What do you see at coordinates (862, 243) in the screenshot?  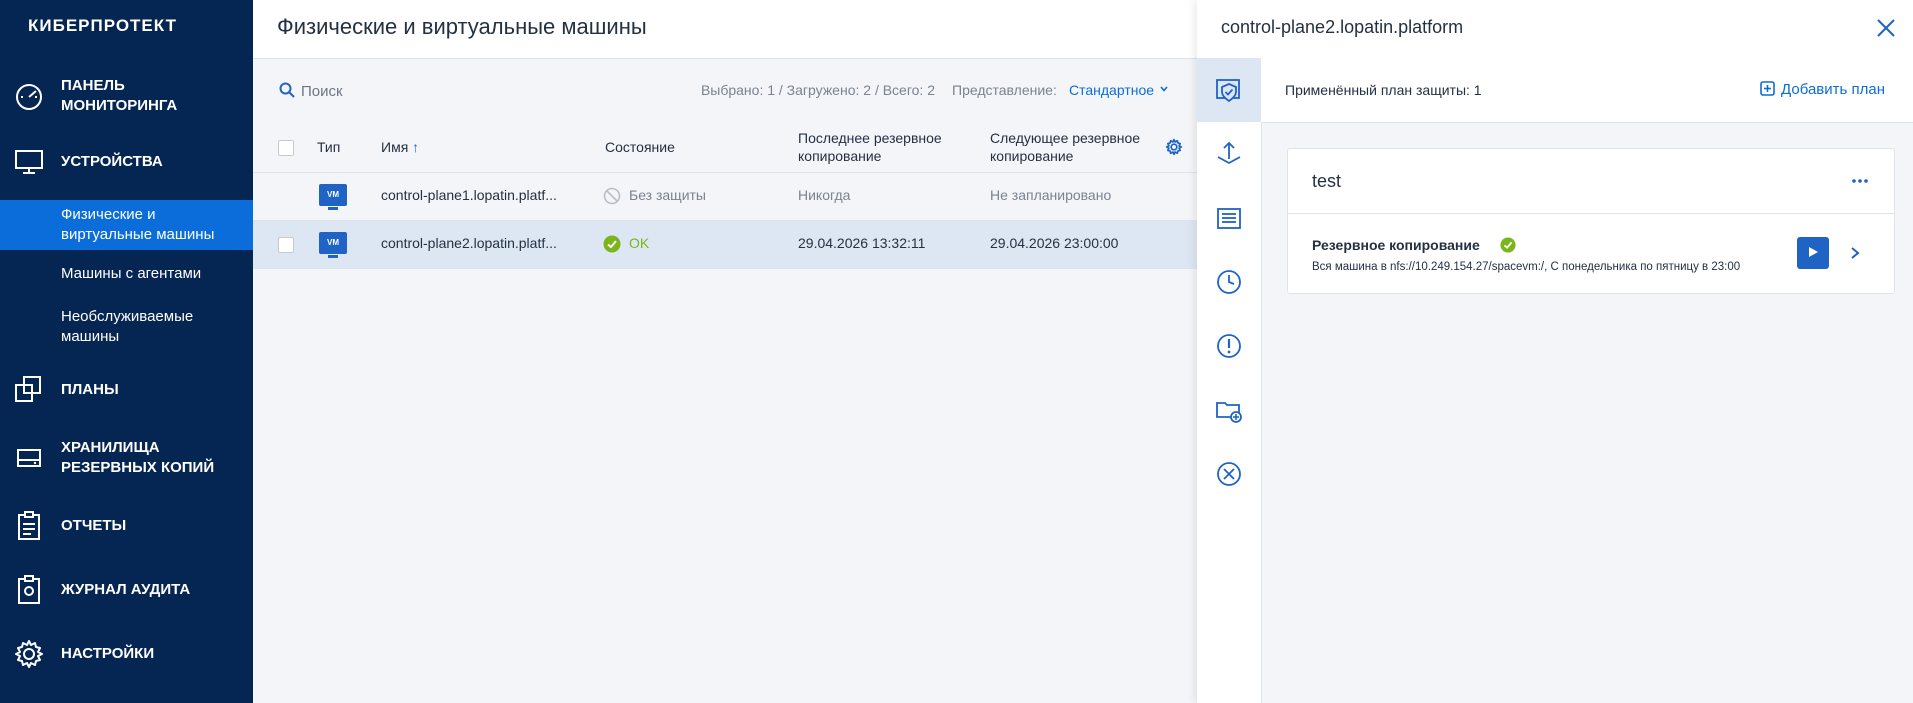 I see `row-last-backup: 29.04.2026 13:32:11` at bounding box center [862, 243].